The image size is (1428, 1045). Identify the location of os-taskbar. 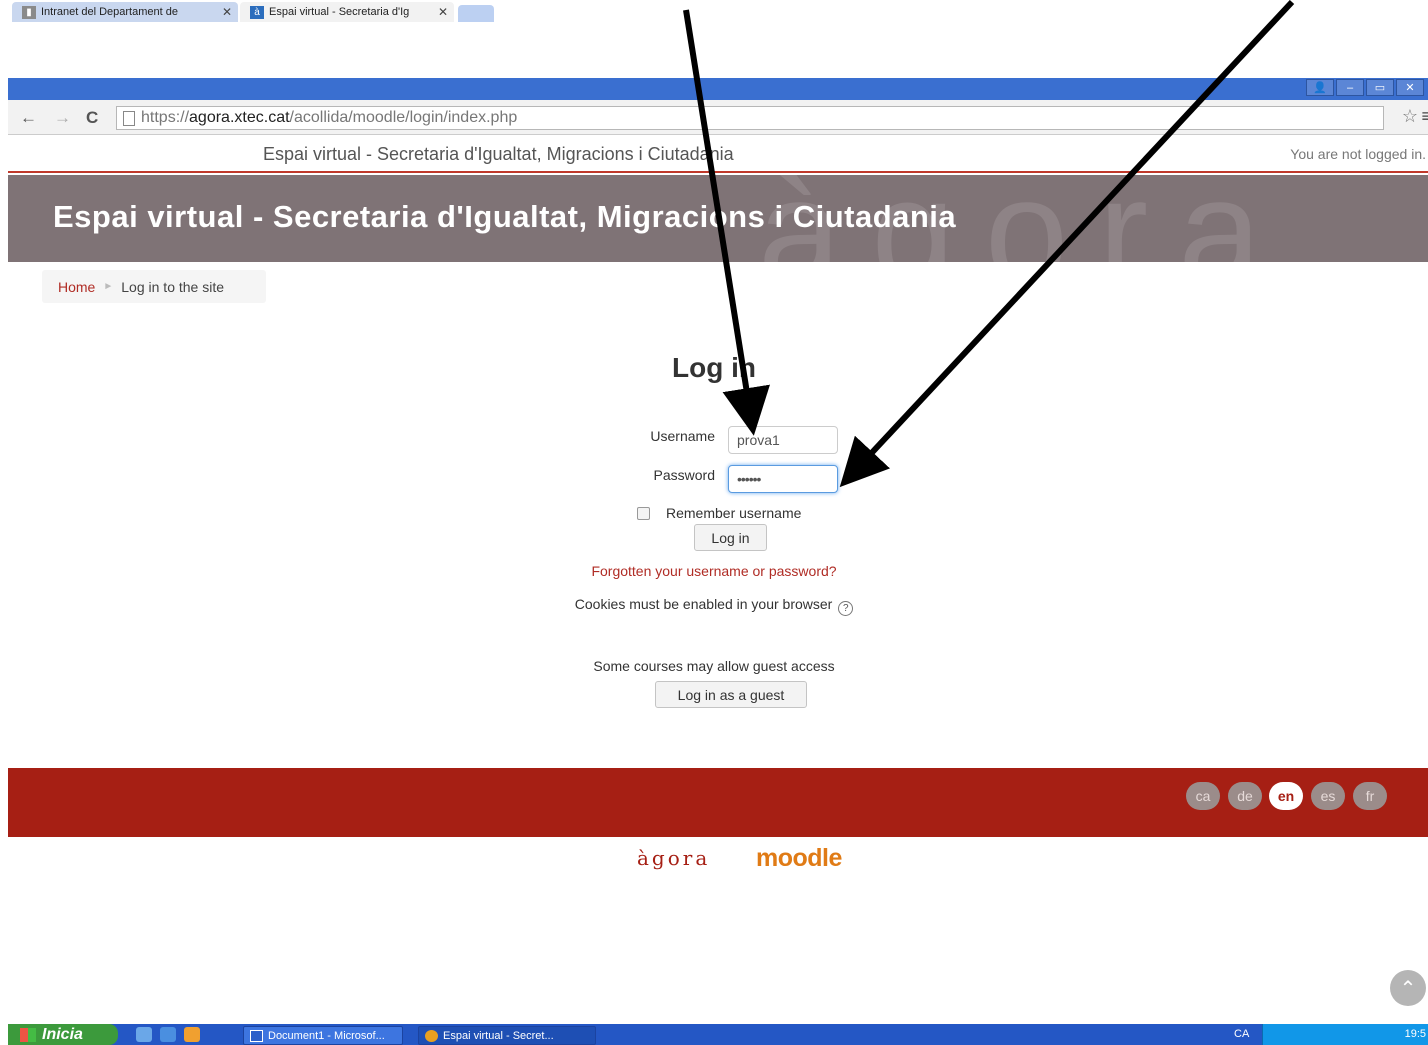
(718, 1034).